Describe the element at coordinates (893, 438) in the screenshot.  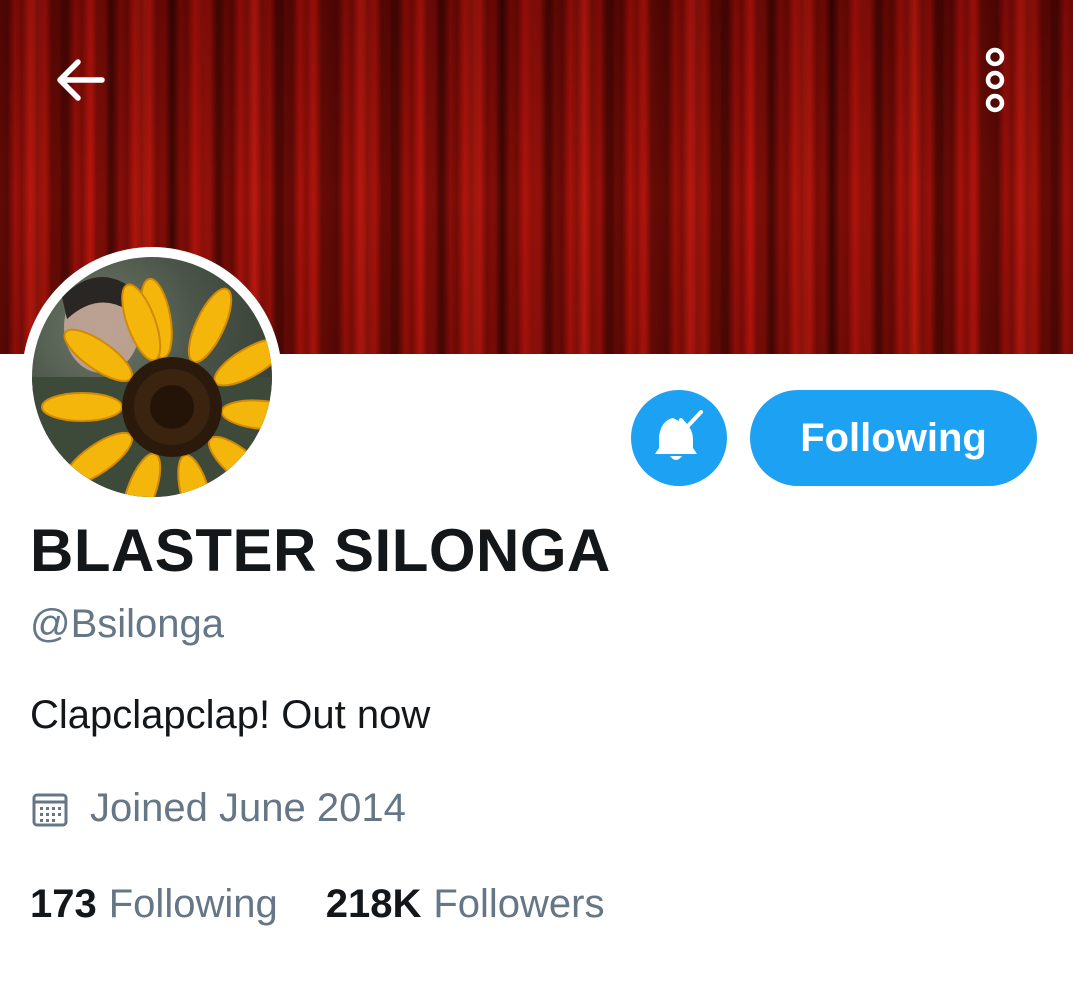
I see `following-button: Following` at that location.